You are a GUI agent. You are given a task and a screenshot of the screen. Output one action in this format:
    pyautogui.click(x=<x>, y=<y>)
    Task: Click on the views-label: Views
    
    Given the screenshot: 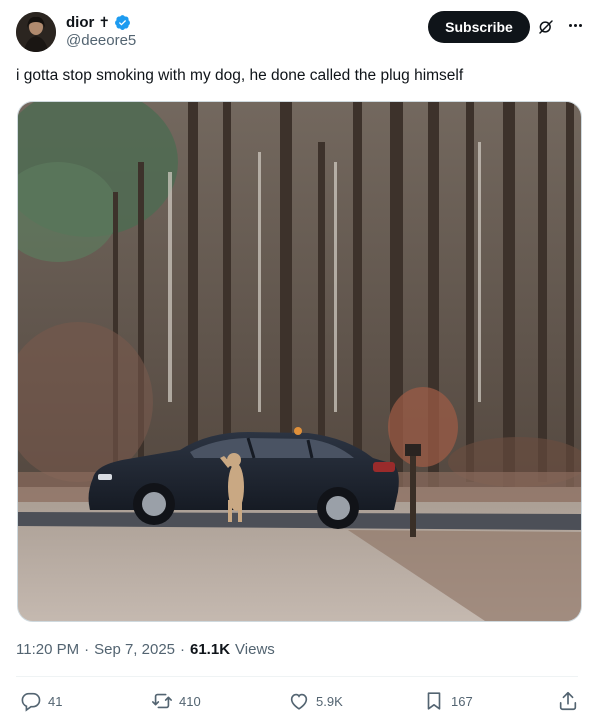 What is the action you would take?
    pyautogui.click(x=255, y=649)
    